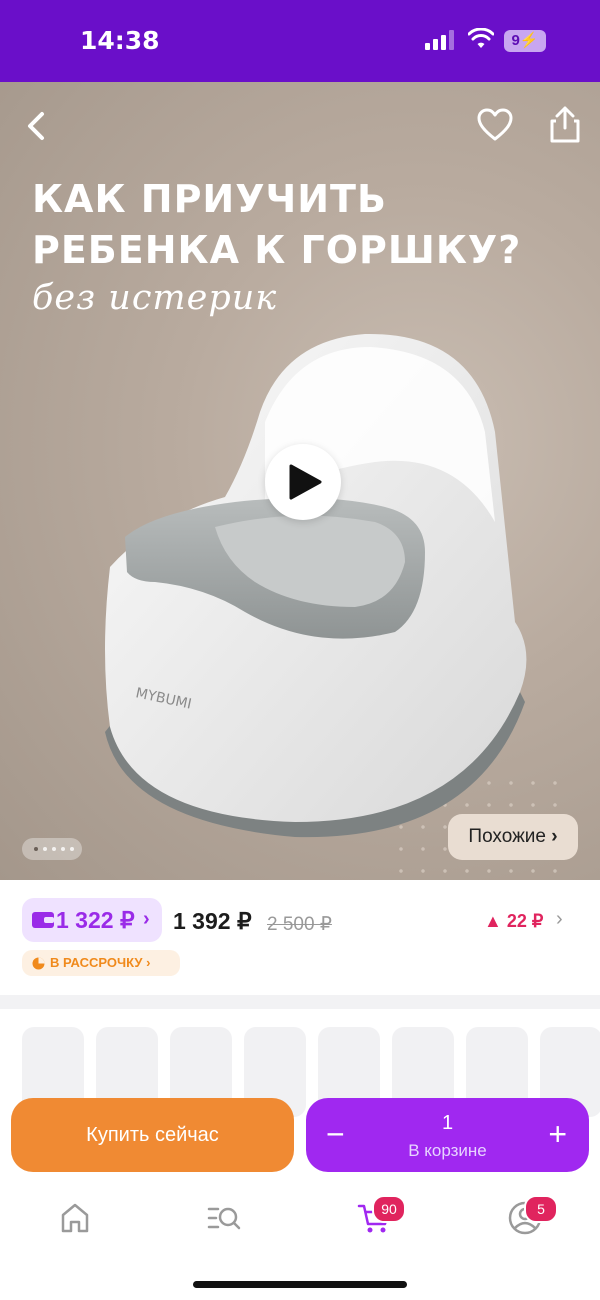 This screenshot has height=1300, width=600. I want to click on old-price: 2 500 ₽, so click(299, 924).